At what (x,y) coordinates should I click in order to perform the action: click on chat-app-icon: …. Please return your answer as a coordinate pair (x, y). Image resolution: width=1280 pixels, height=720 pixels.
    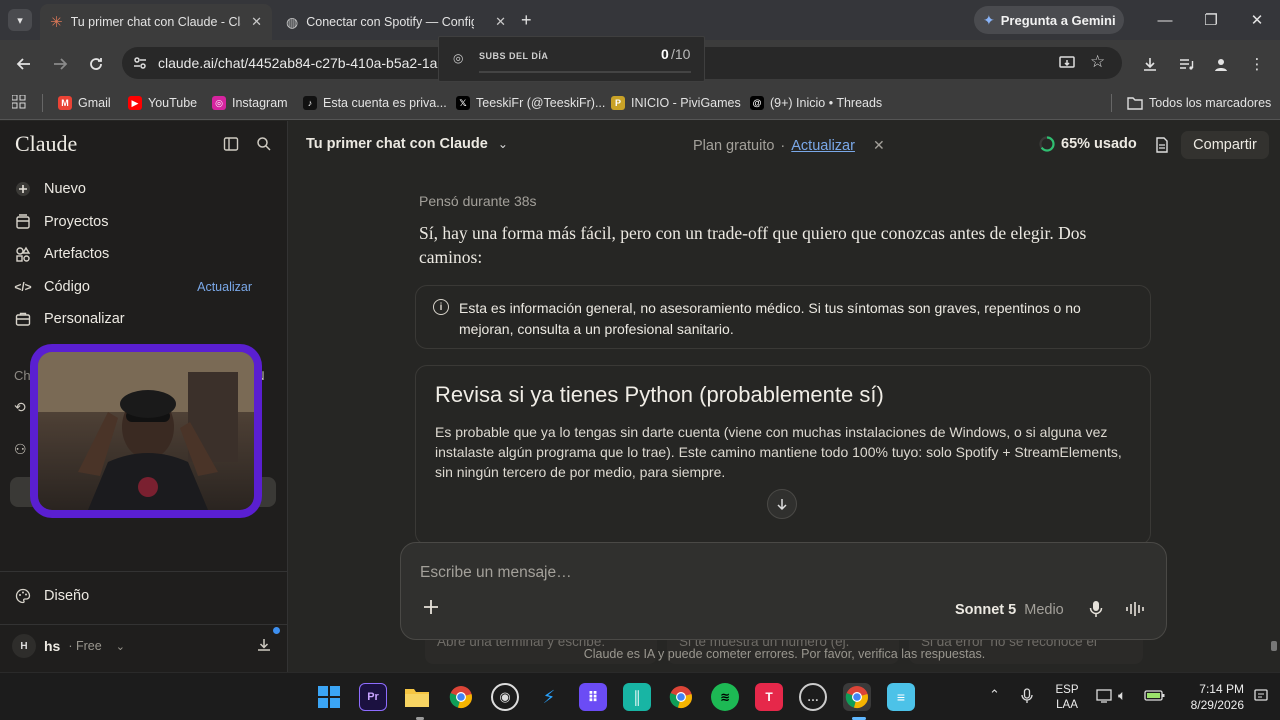
    Looking at the image, I should click on (813, 697).